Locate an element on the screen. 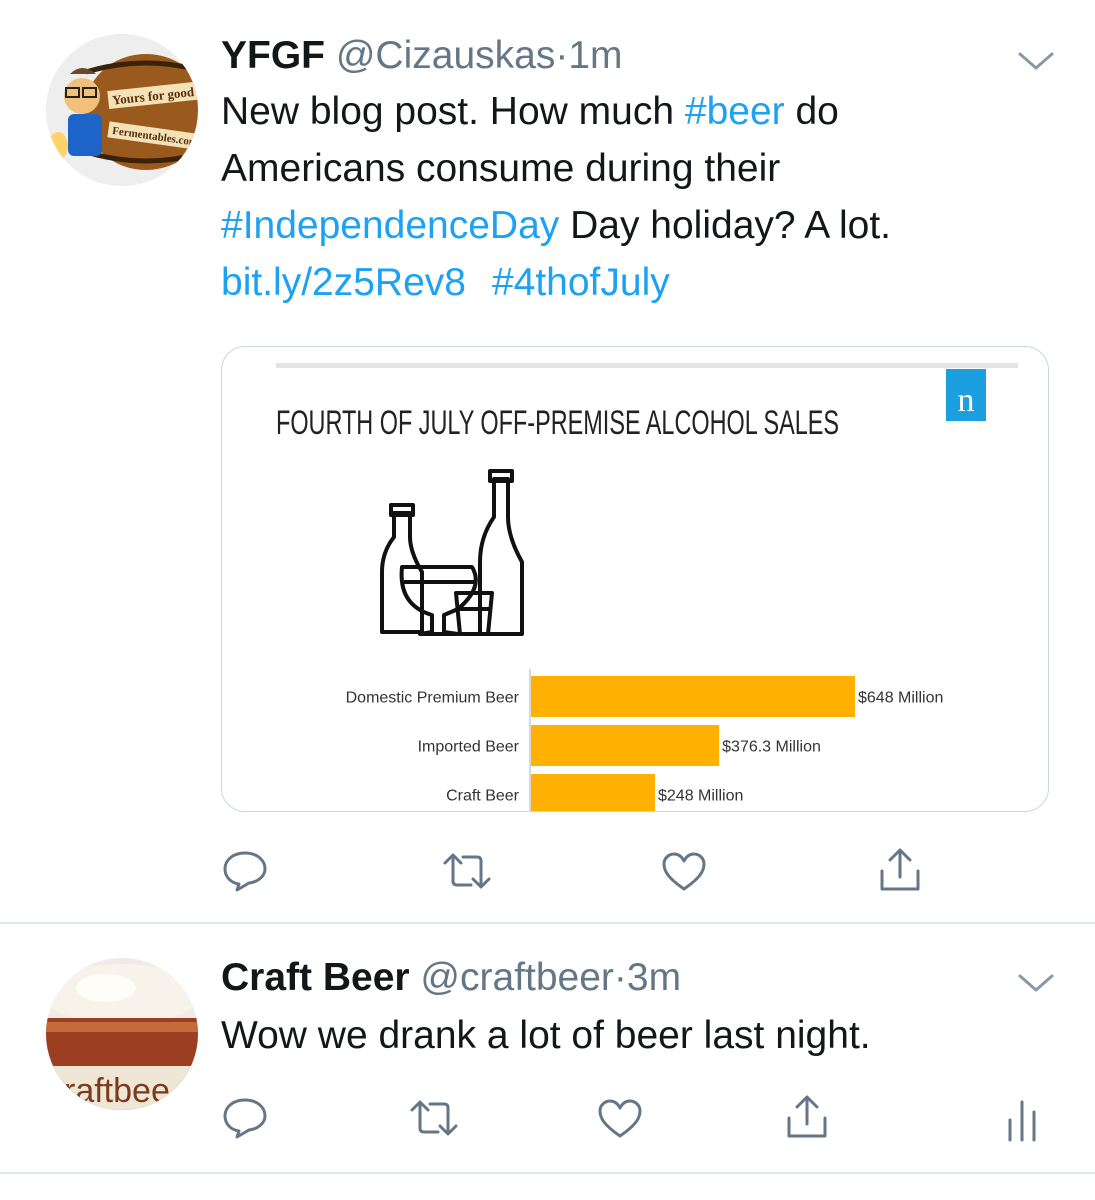 The image size is (1095, 1200). tweet-header: Craft Beer @craftbeer·3m is located at coordinates (451, 978).